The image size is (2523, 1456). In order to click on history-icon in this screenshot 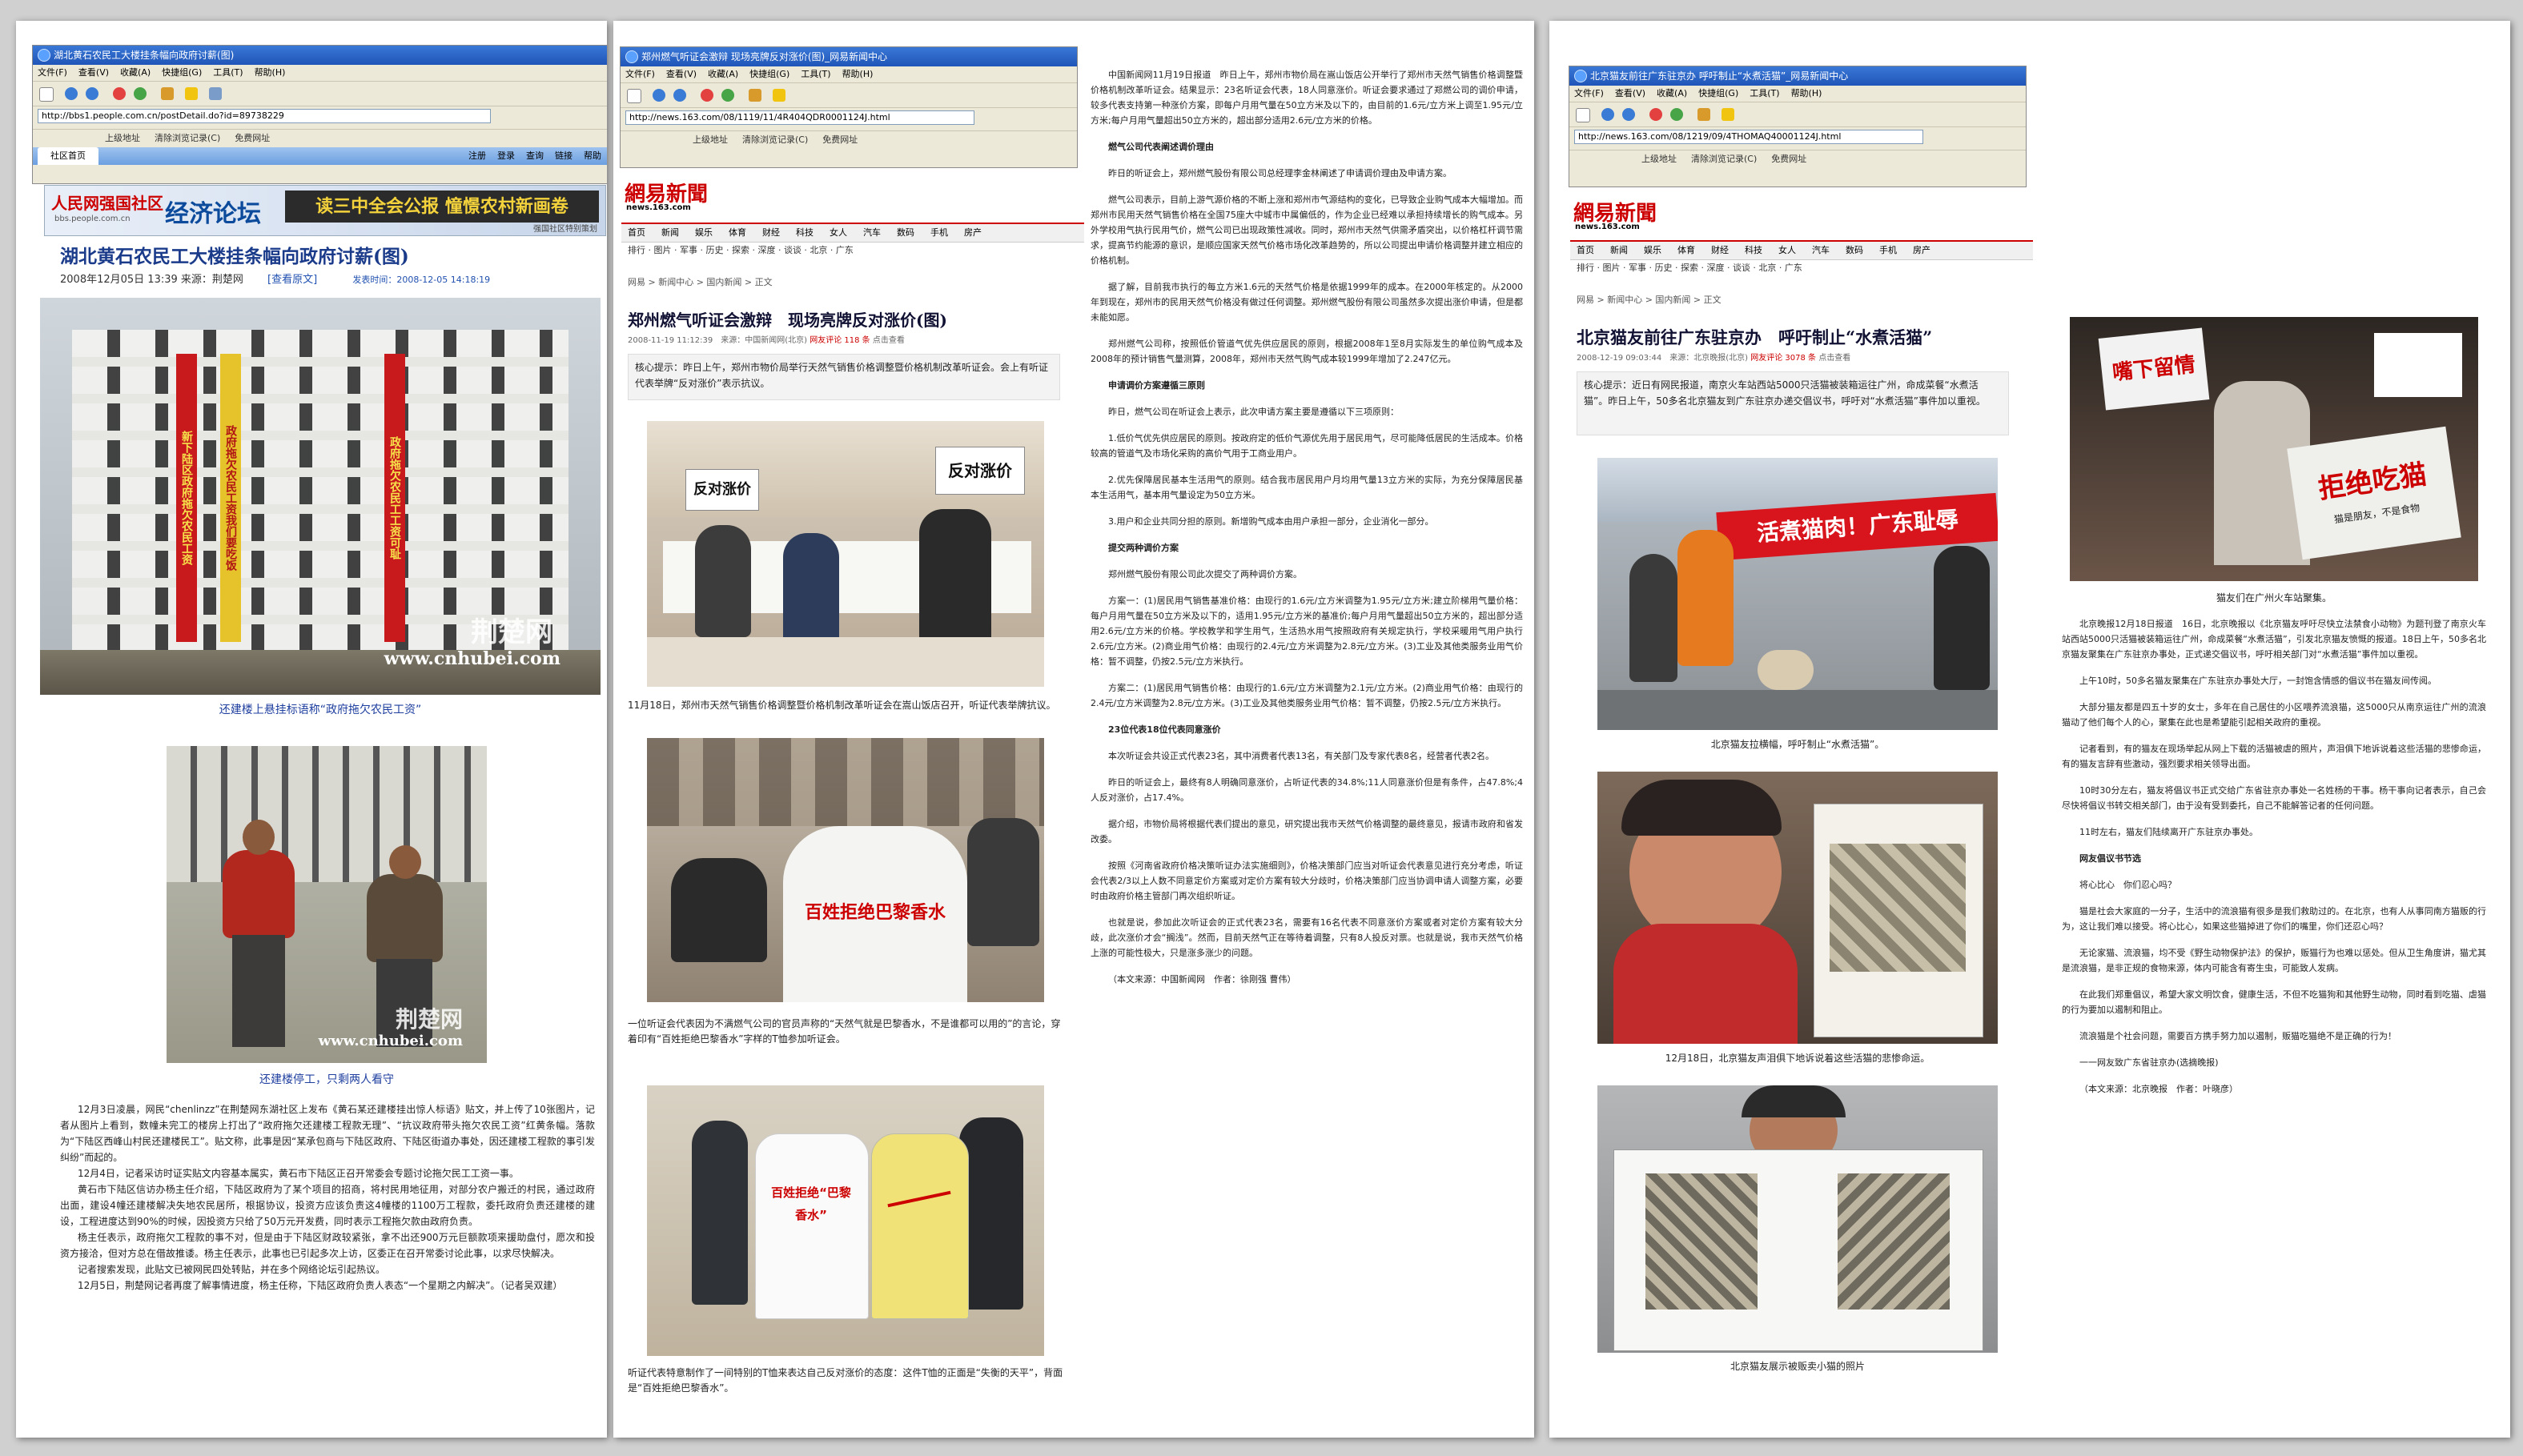, I will do `click(215, 93)`.